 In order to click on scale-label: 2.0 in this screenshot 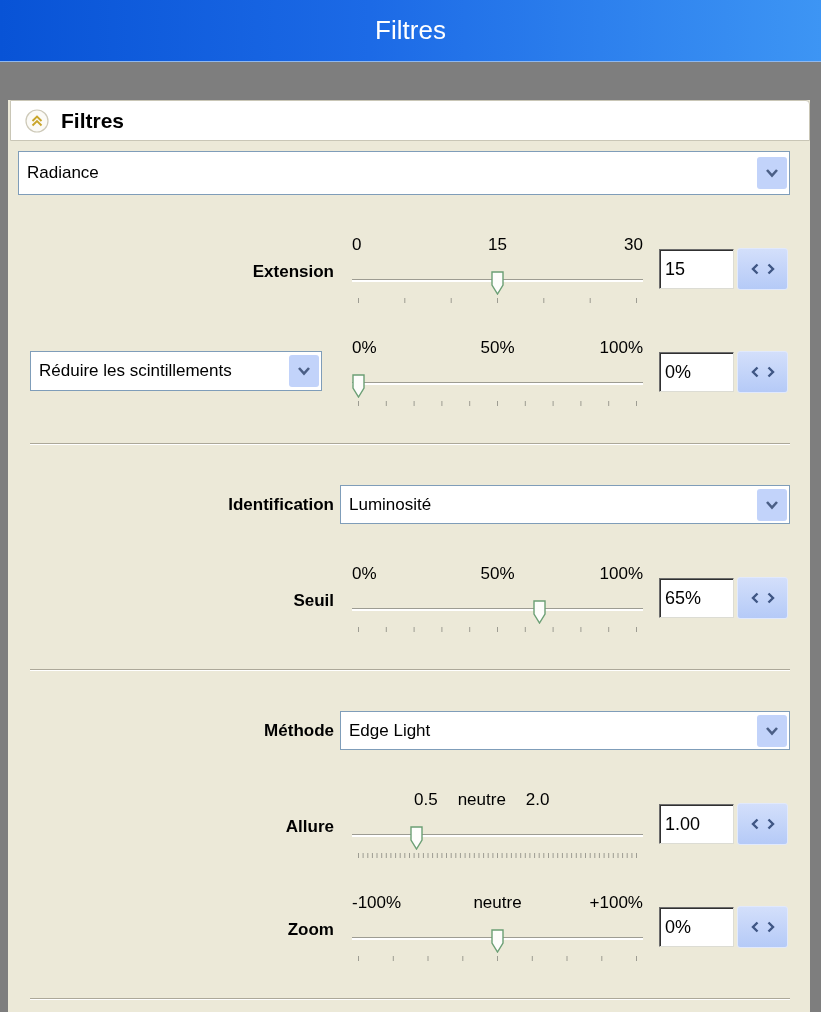, I will do `click(537, 800)`.